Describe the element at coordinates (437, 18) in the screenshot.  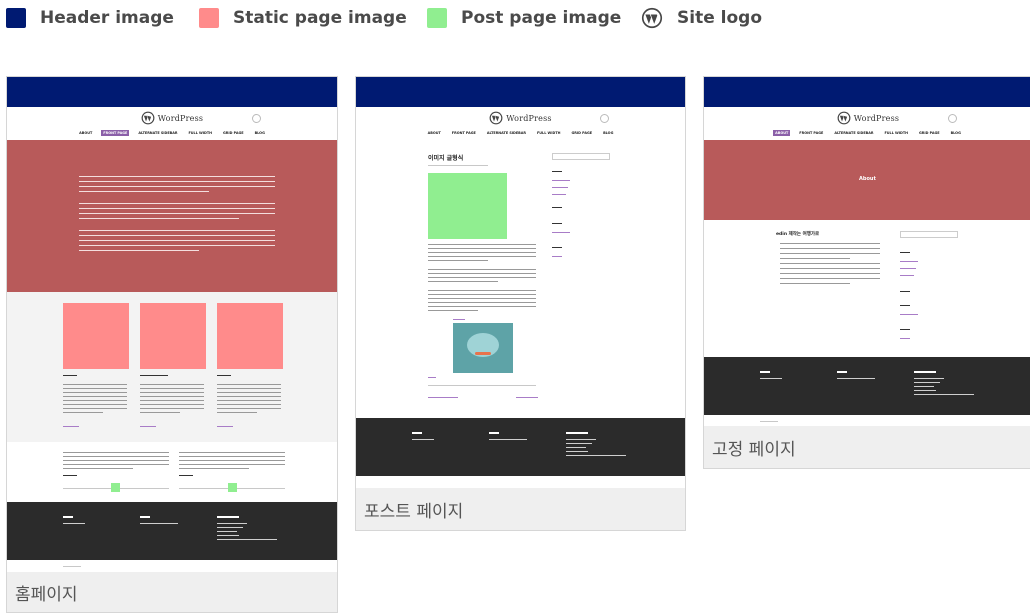
I see `post-page-image-swatch` at that location.